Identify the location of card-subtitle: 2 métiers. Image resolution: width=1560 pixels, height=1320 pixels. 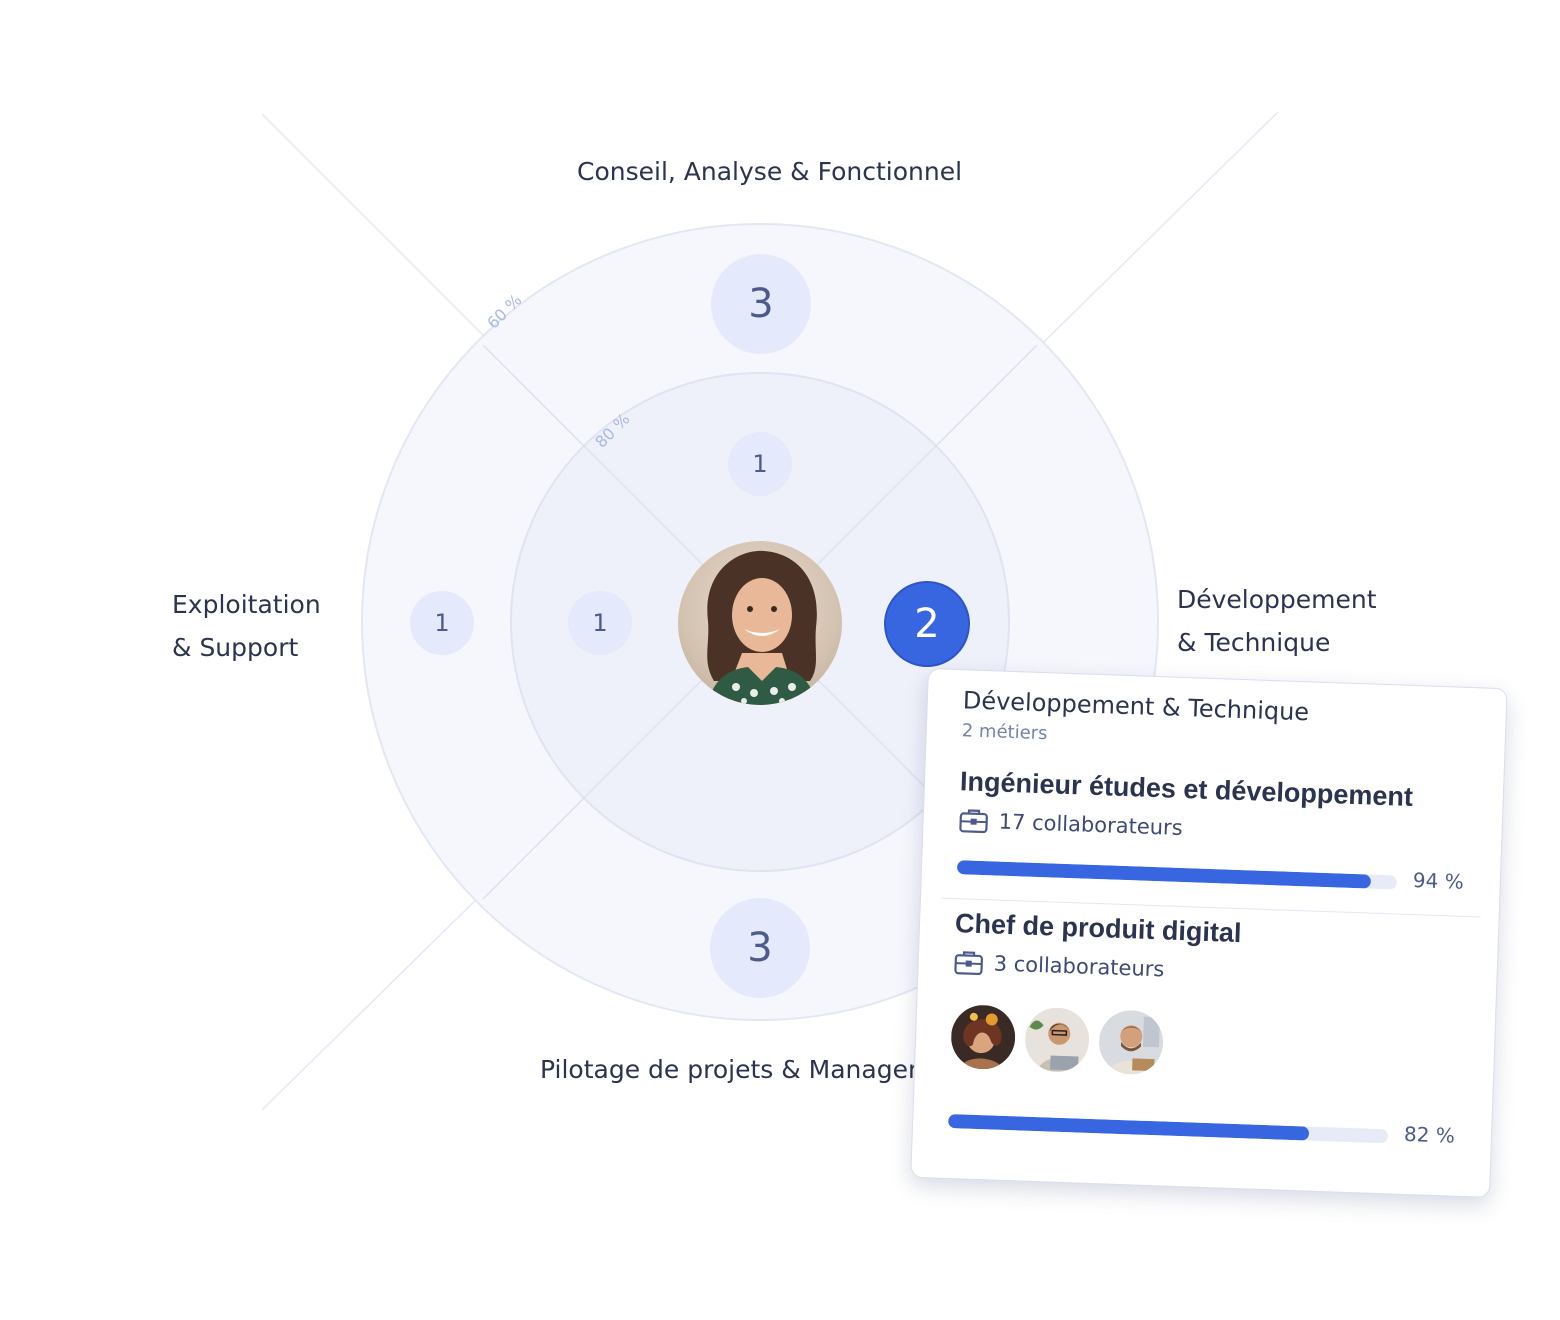
(1004, 732).